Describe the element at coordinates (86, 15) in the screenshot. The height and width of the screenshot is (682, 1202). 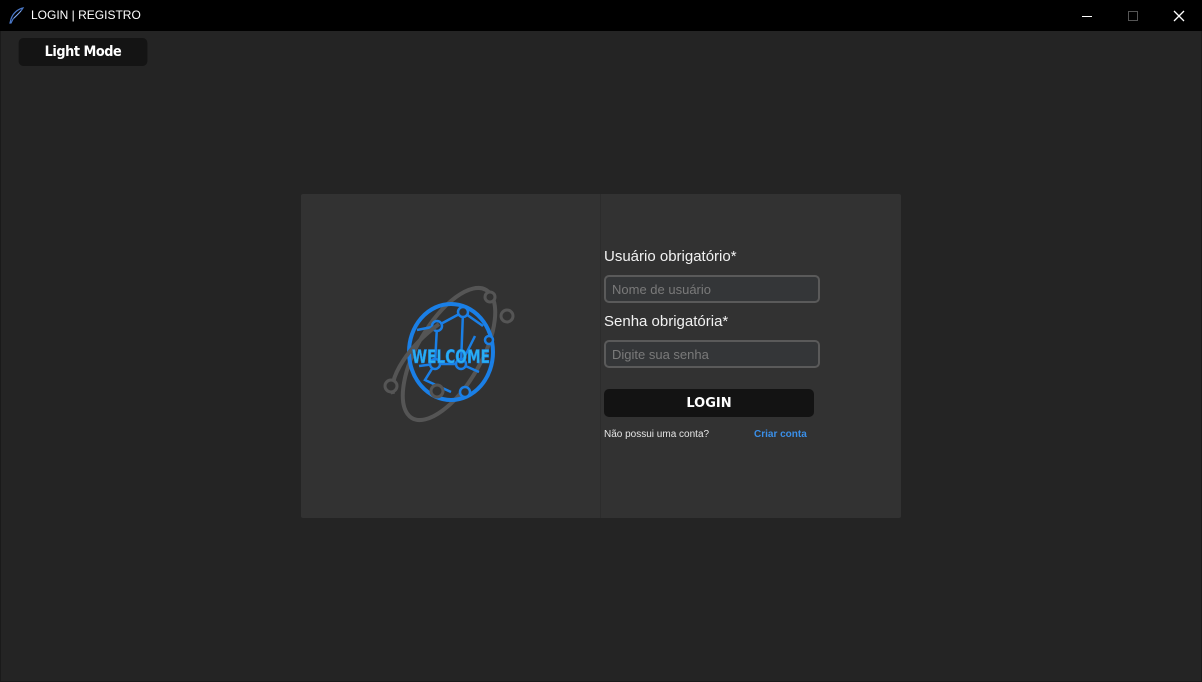
I see `window-title: LOGIN | REGISTRO` at that location.